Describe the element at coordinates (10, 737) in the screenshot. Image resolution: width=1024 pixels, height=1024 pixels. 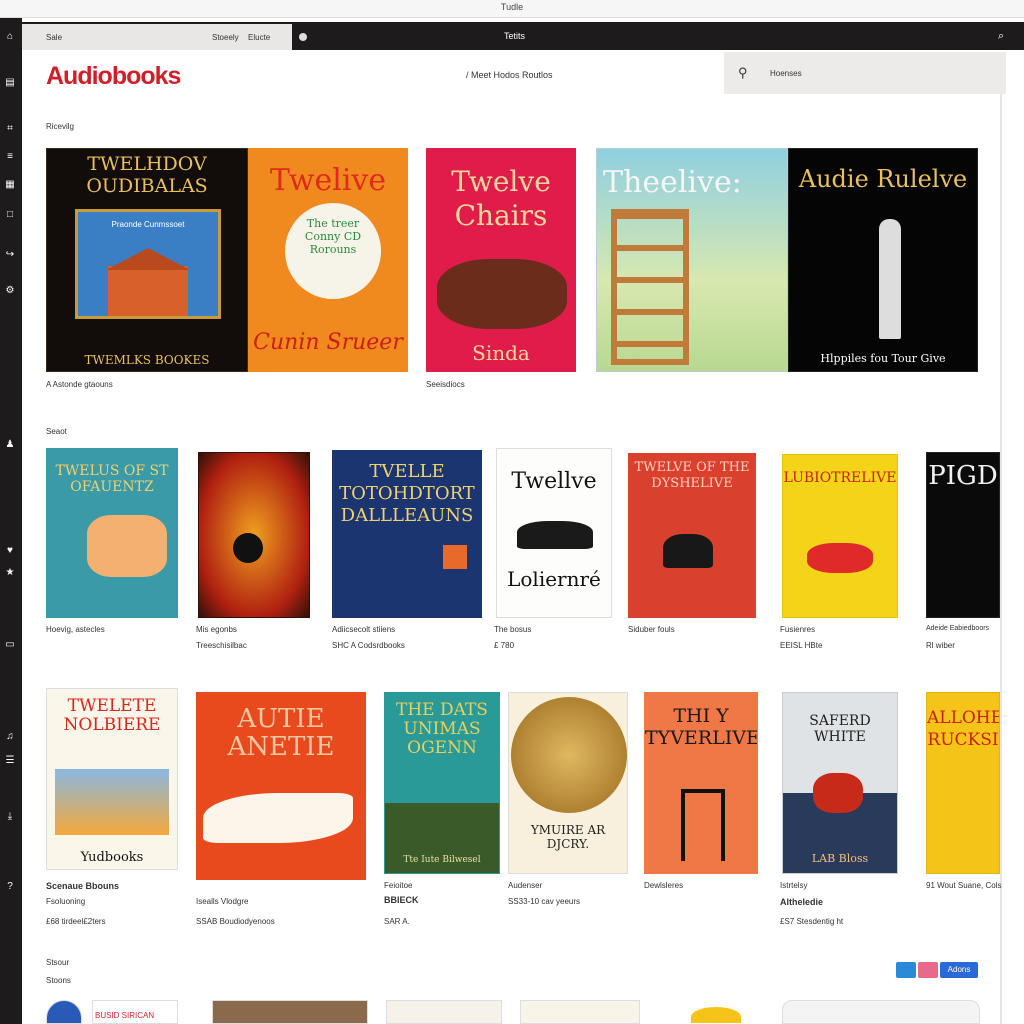
I see `headphones-icon: ♫` at that location.